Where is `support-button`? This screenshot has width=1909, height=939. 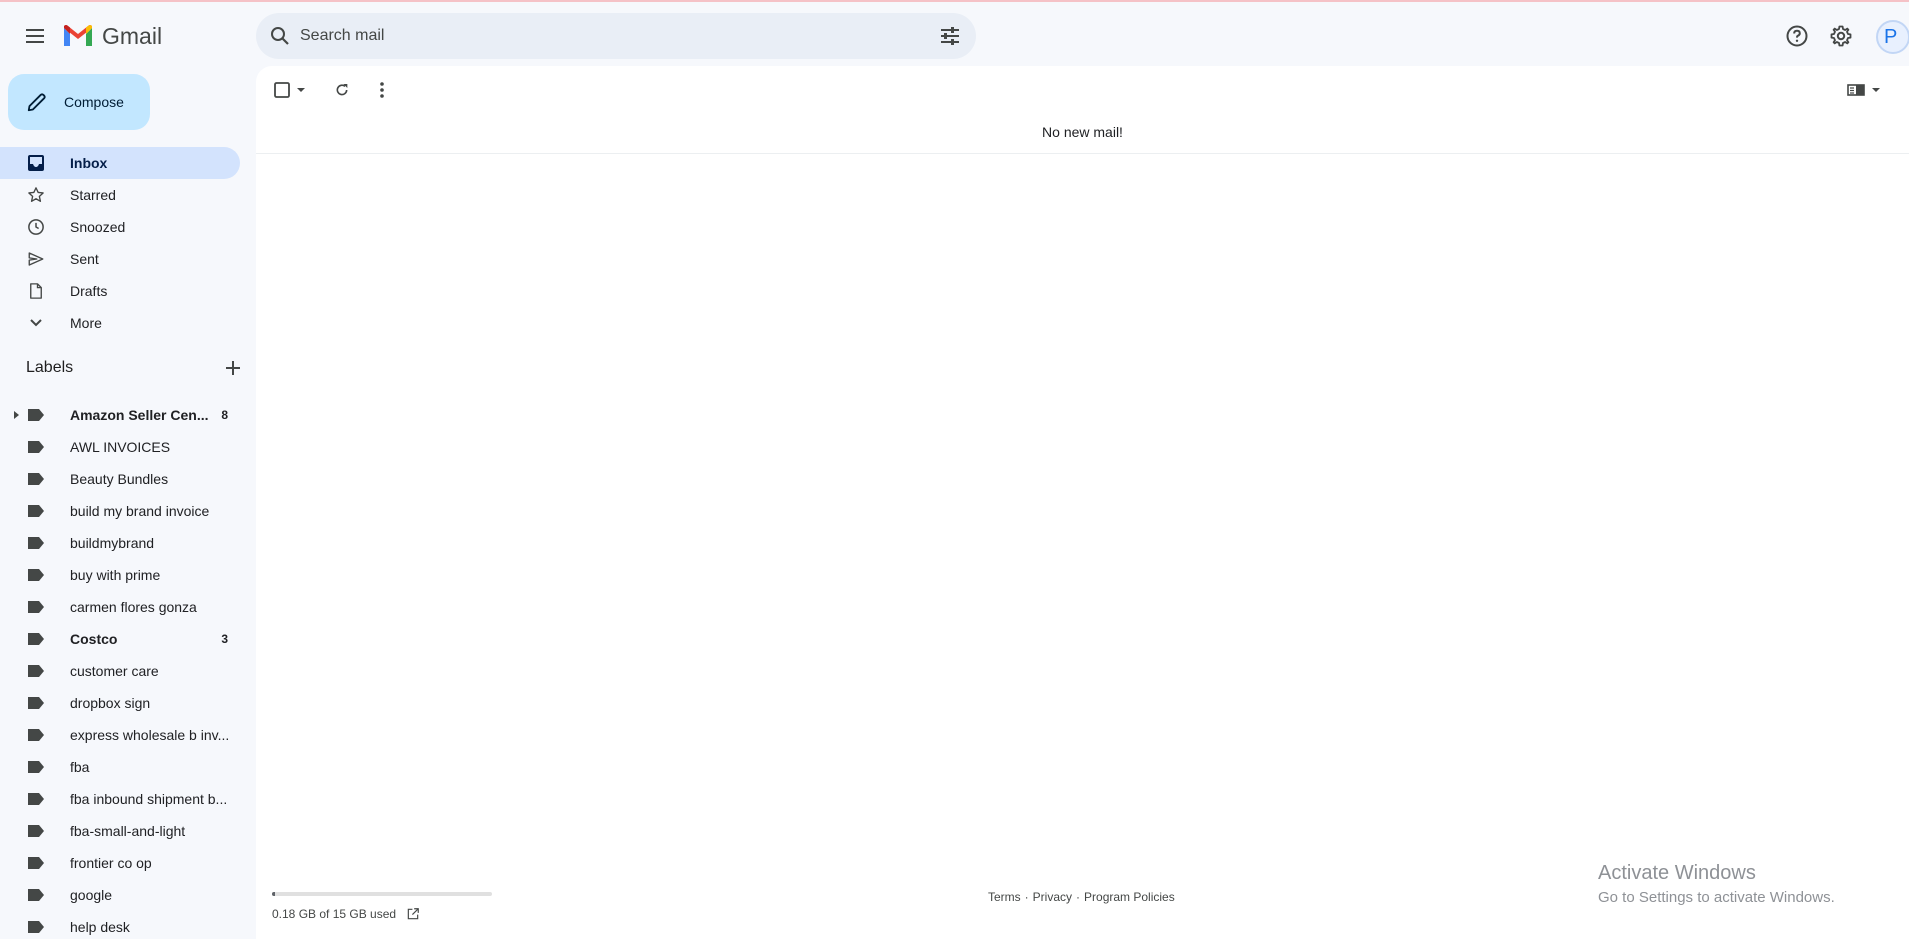 support-button is located at coordinates (1797, 36).